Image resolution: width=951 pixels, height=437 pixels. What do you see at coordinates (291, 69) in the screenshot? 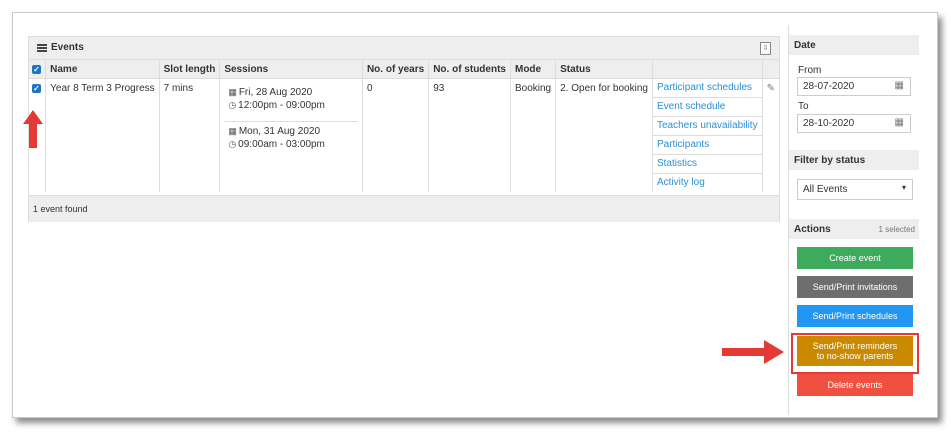
I see `column-header-sessions: Sessions` at bounding box center [291, 69].